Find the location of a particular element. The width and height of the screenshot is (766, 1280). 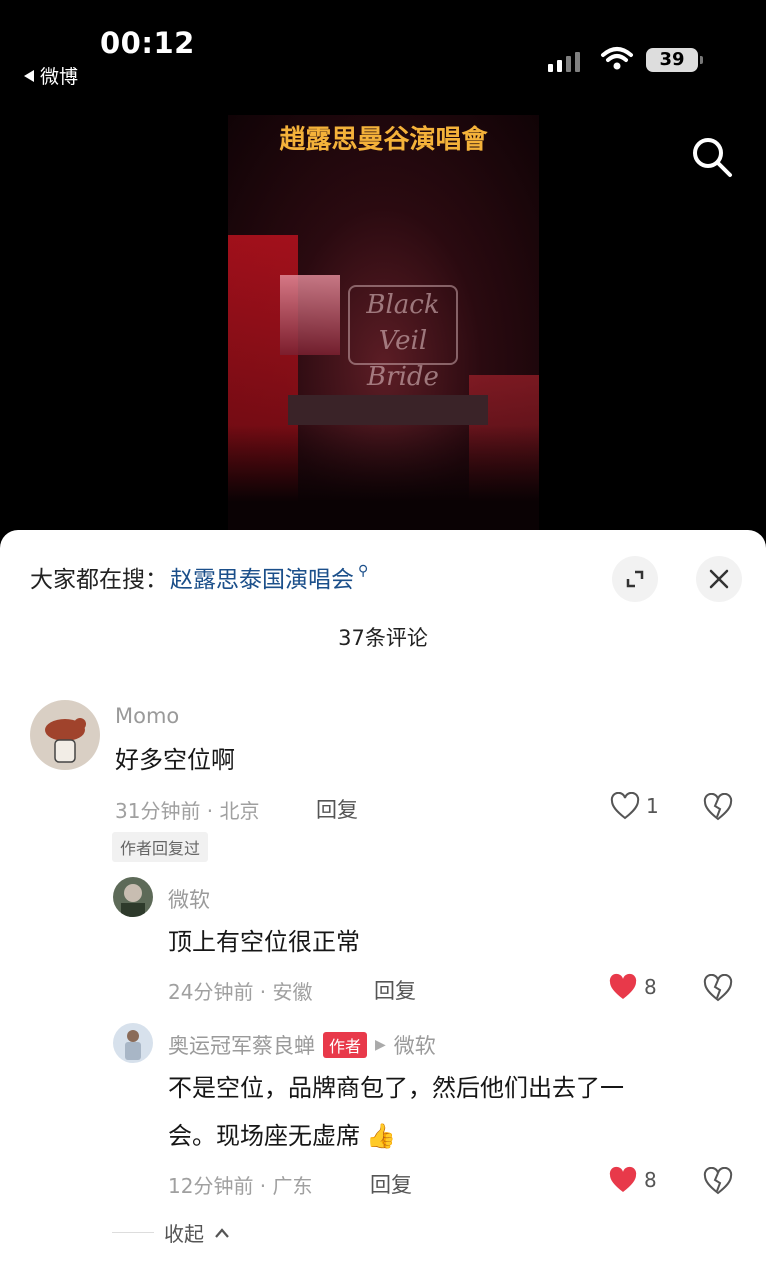

hot-search-prefix: 大家都在搜： is located at coordinates (99, 580).